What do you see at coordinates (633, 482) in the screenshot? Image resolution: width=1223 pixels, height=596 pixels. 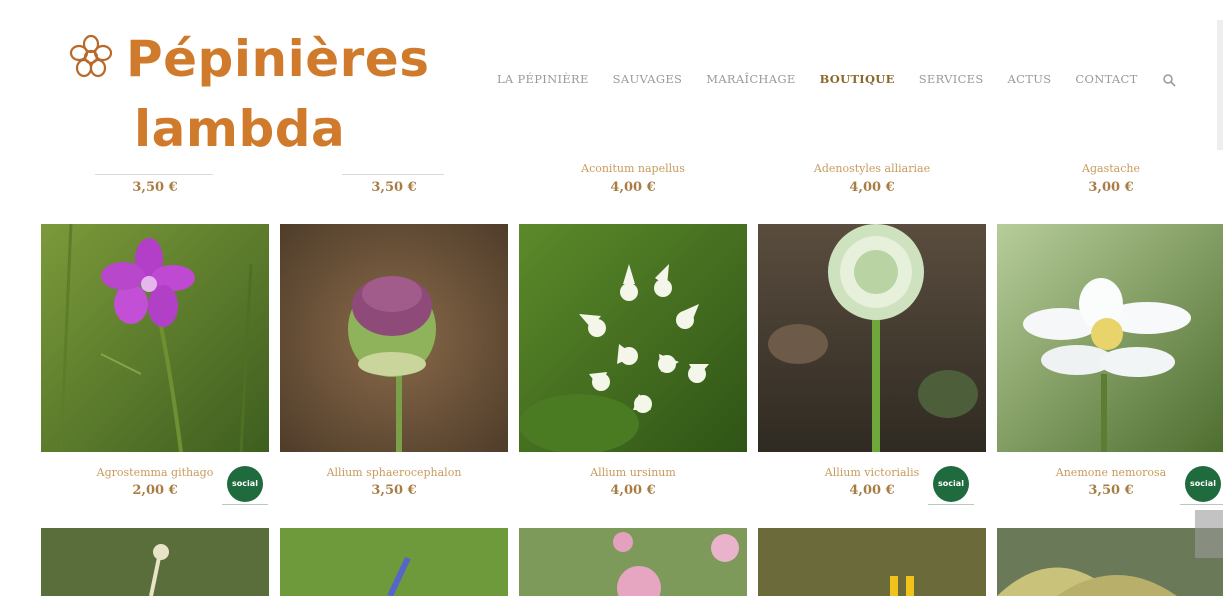 I see `product-caption: Allium ursinum 4,00 €` at bounding box center [633, 482].